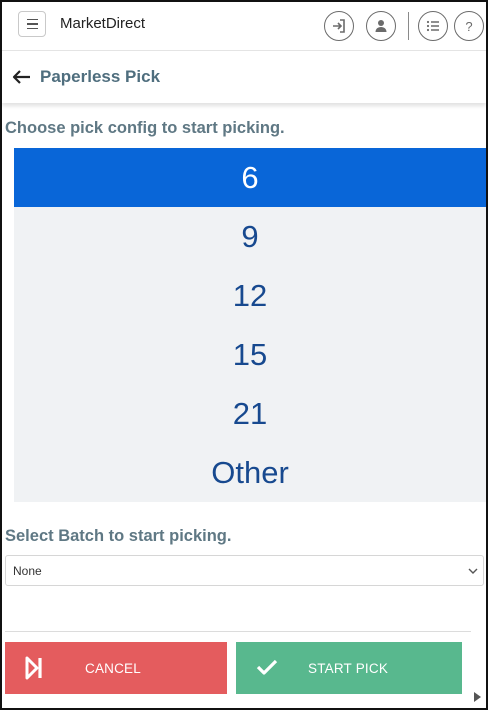  What do you see at coordinates (477, 697) in the screenshot?
I see `scroll-arrow-icon` at bounding box center [477, 697].